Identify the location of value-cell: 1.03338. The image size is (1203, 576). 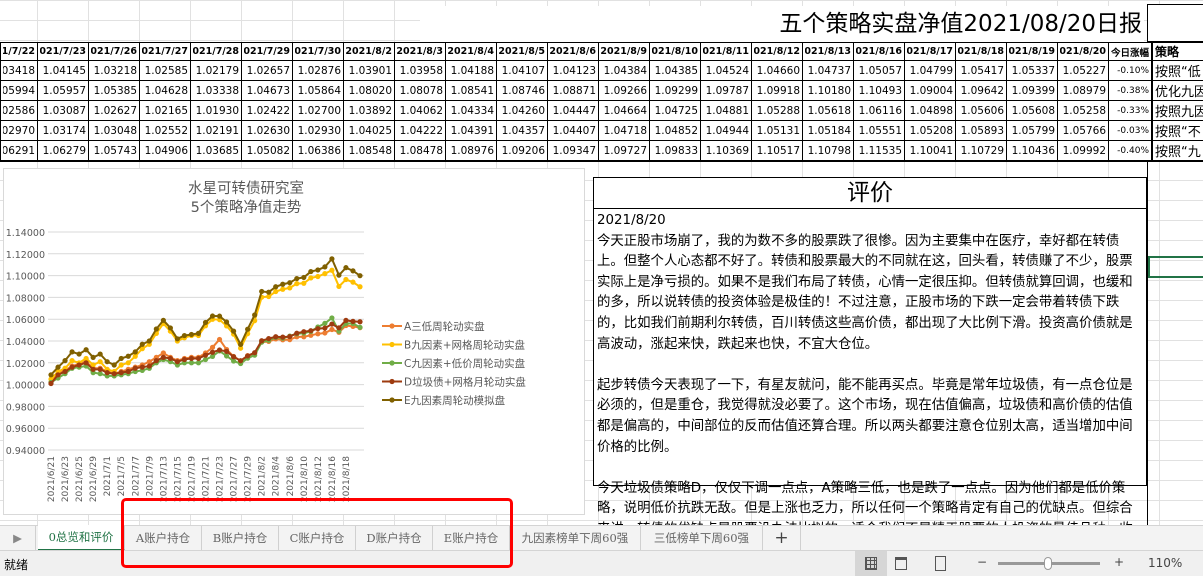
(216, 90).